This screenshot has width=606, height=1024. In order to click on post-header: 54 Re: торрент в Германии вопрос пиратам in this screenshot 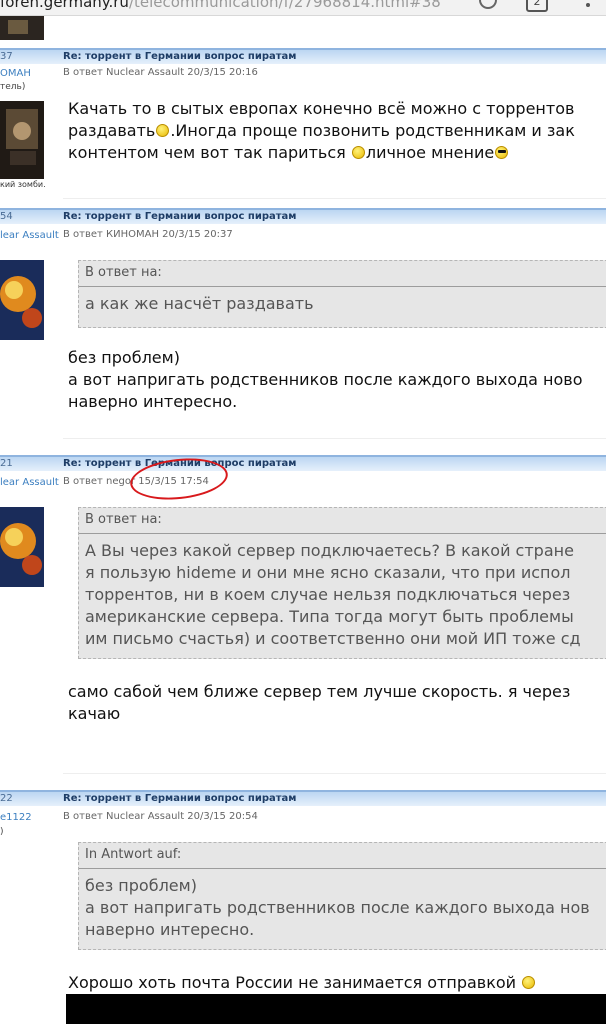, I will do `click(303, 216)`.